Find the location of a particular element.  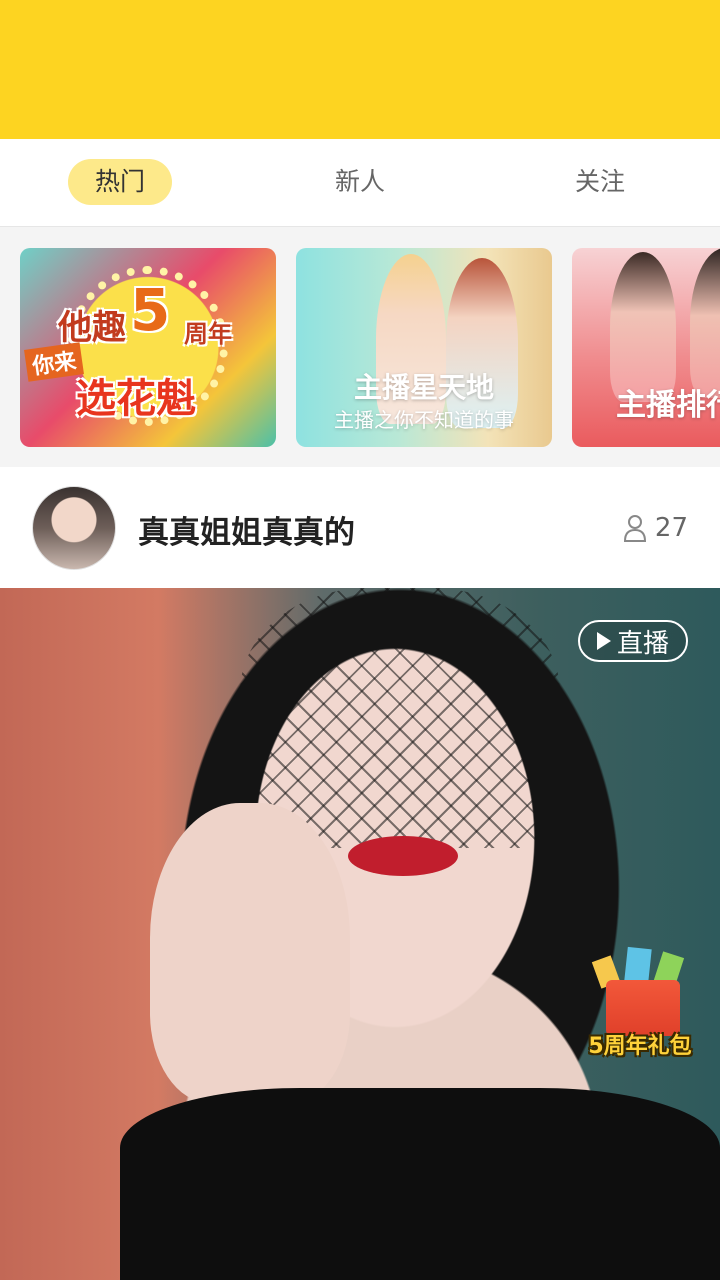

banner-3-photo-right is located at coordinates (705, 323).